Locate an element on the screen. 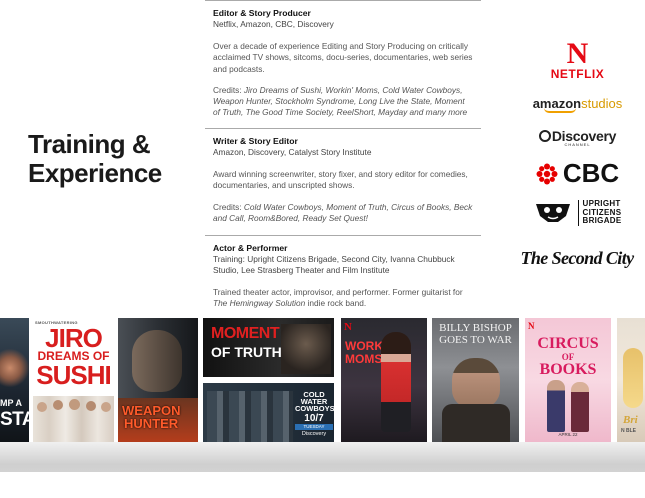  netflix-n-mark: N is located at coordinates (577, 53).